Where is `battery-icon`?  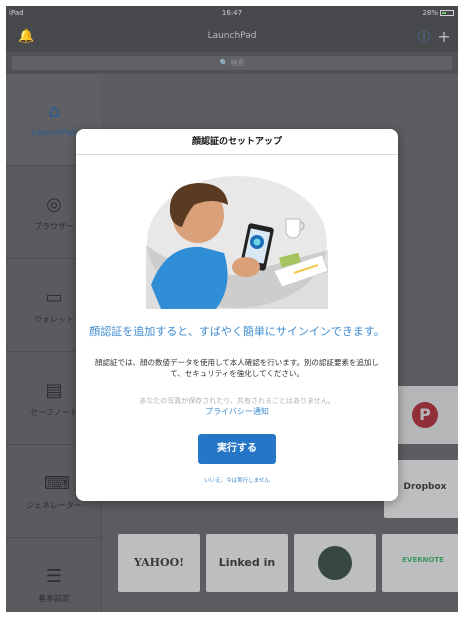 battery-icon is located at coordinates (447, 13).